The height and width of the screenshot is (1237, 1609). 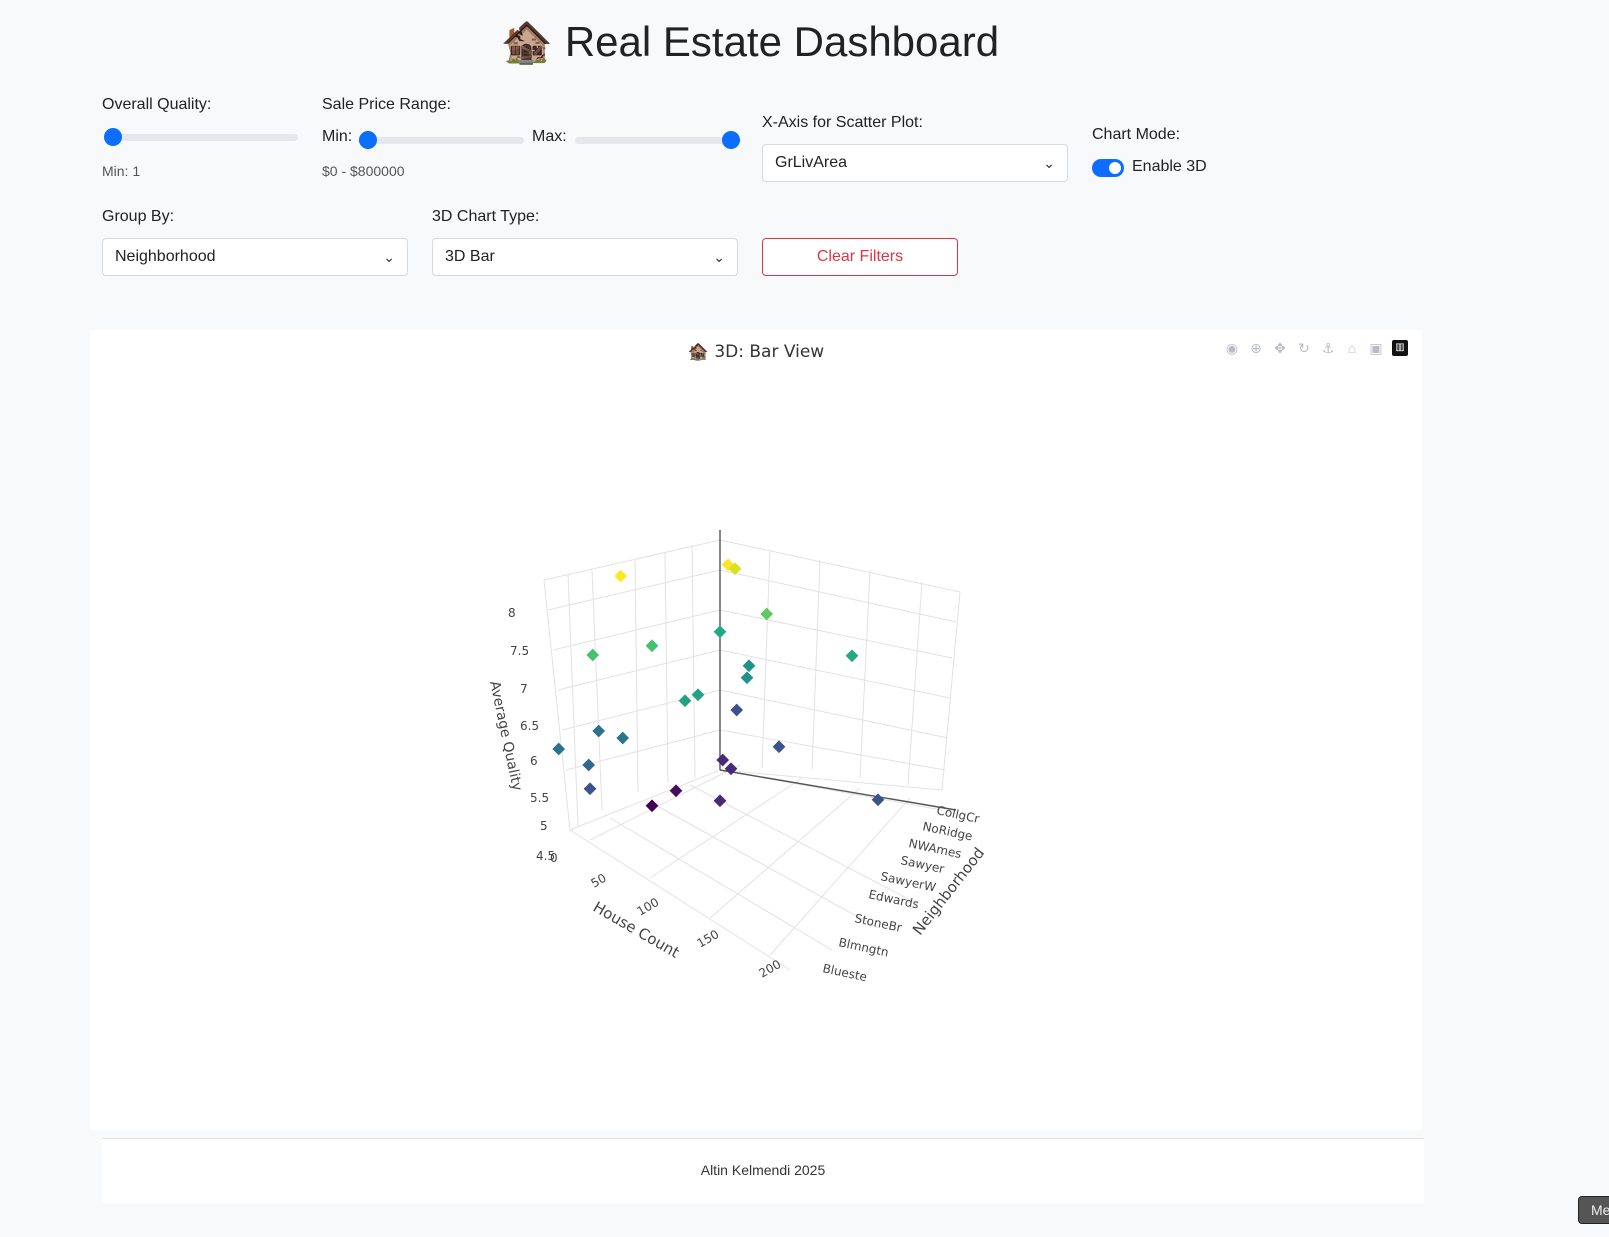 I want to click on z-tick: 8, so click(x=512, y=613).